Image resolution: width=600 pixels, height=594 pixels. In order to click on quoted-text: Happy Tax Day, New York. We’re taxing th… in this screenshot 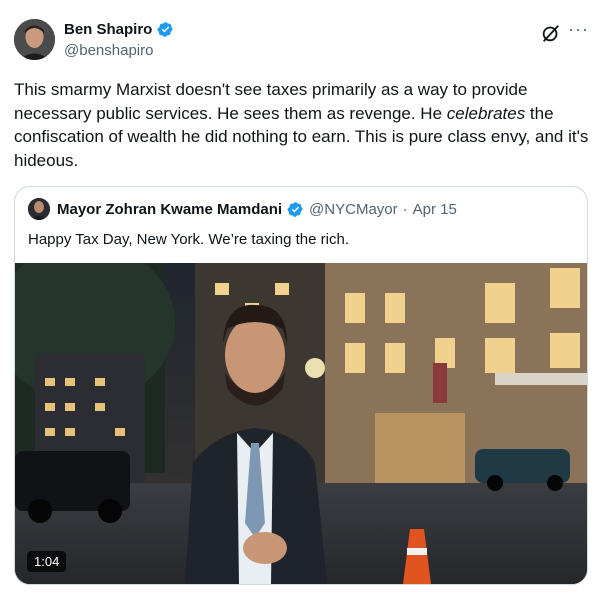, I will do `click(188, 239)`.